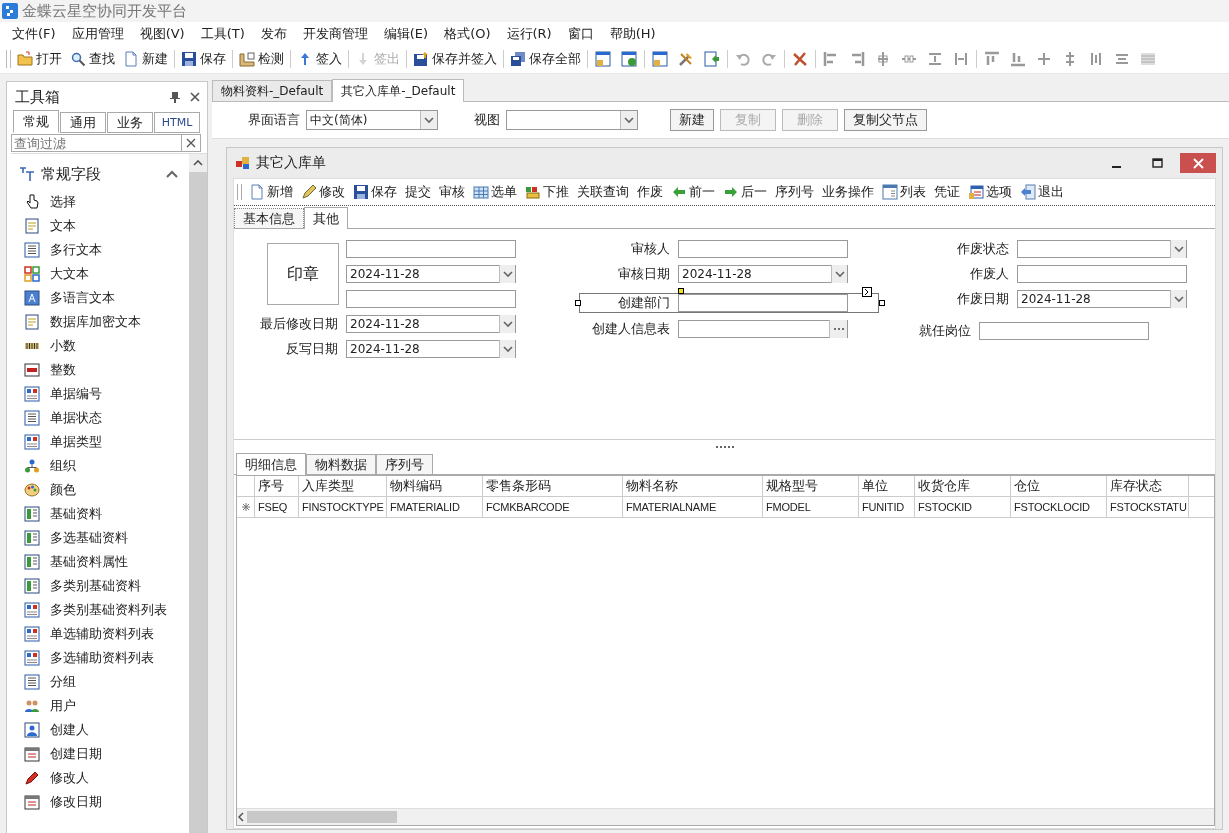 Image resolution: width=1229 pixels, height=833 pixels. Describe the element at coordinates (100, 418) in the screenshot. I see `toolbox-item: 单据状态` at that location.